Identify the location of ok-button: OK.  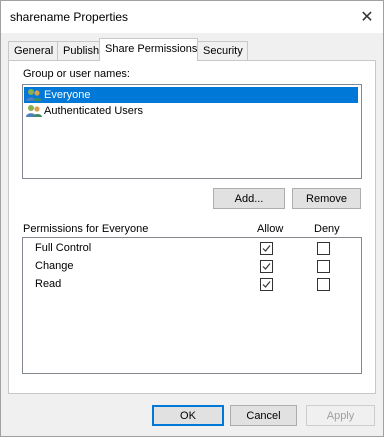
(188, 415).